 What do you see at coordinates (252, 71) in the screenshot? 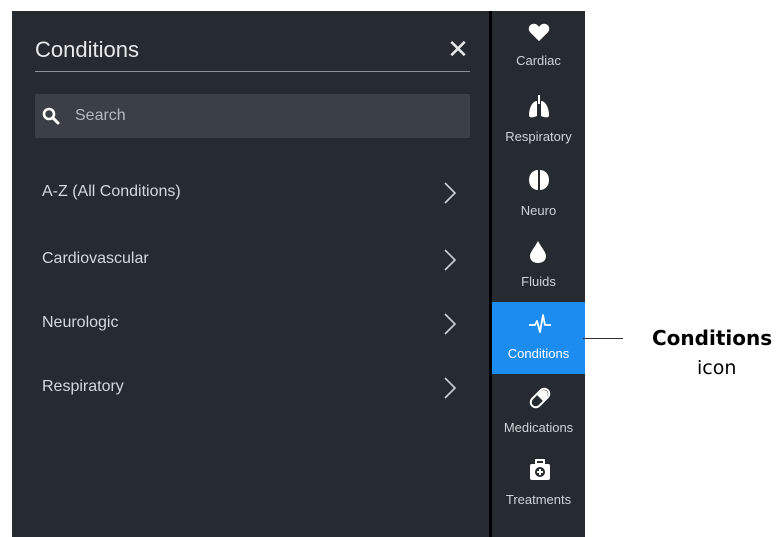
I see `title-divider` at bounding box center [252, 71].